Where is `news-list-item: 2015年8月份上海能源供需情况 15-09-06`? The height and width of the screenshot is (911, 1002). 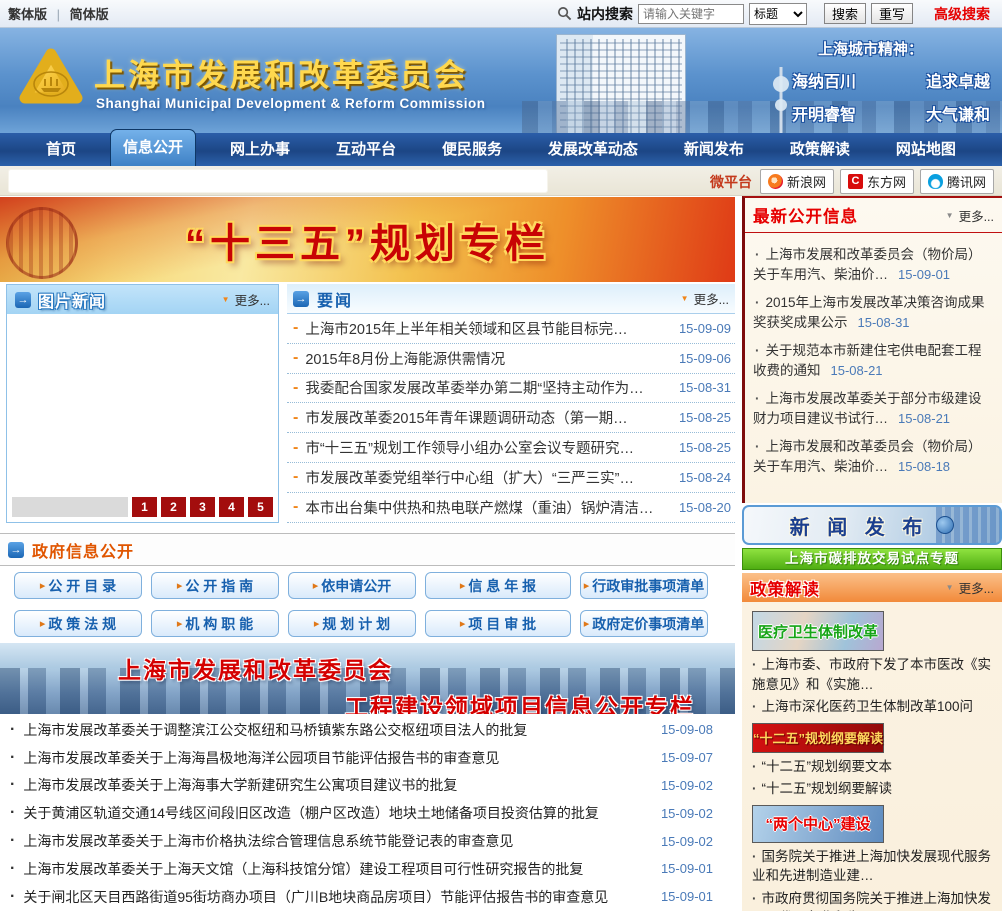
news-list-item: 2015年8月份上海能源供需情况 15-09-06 is located at coordinates (511, 359).